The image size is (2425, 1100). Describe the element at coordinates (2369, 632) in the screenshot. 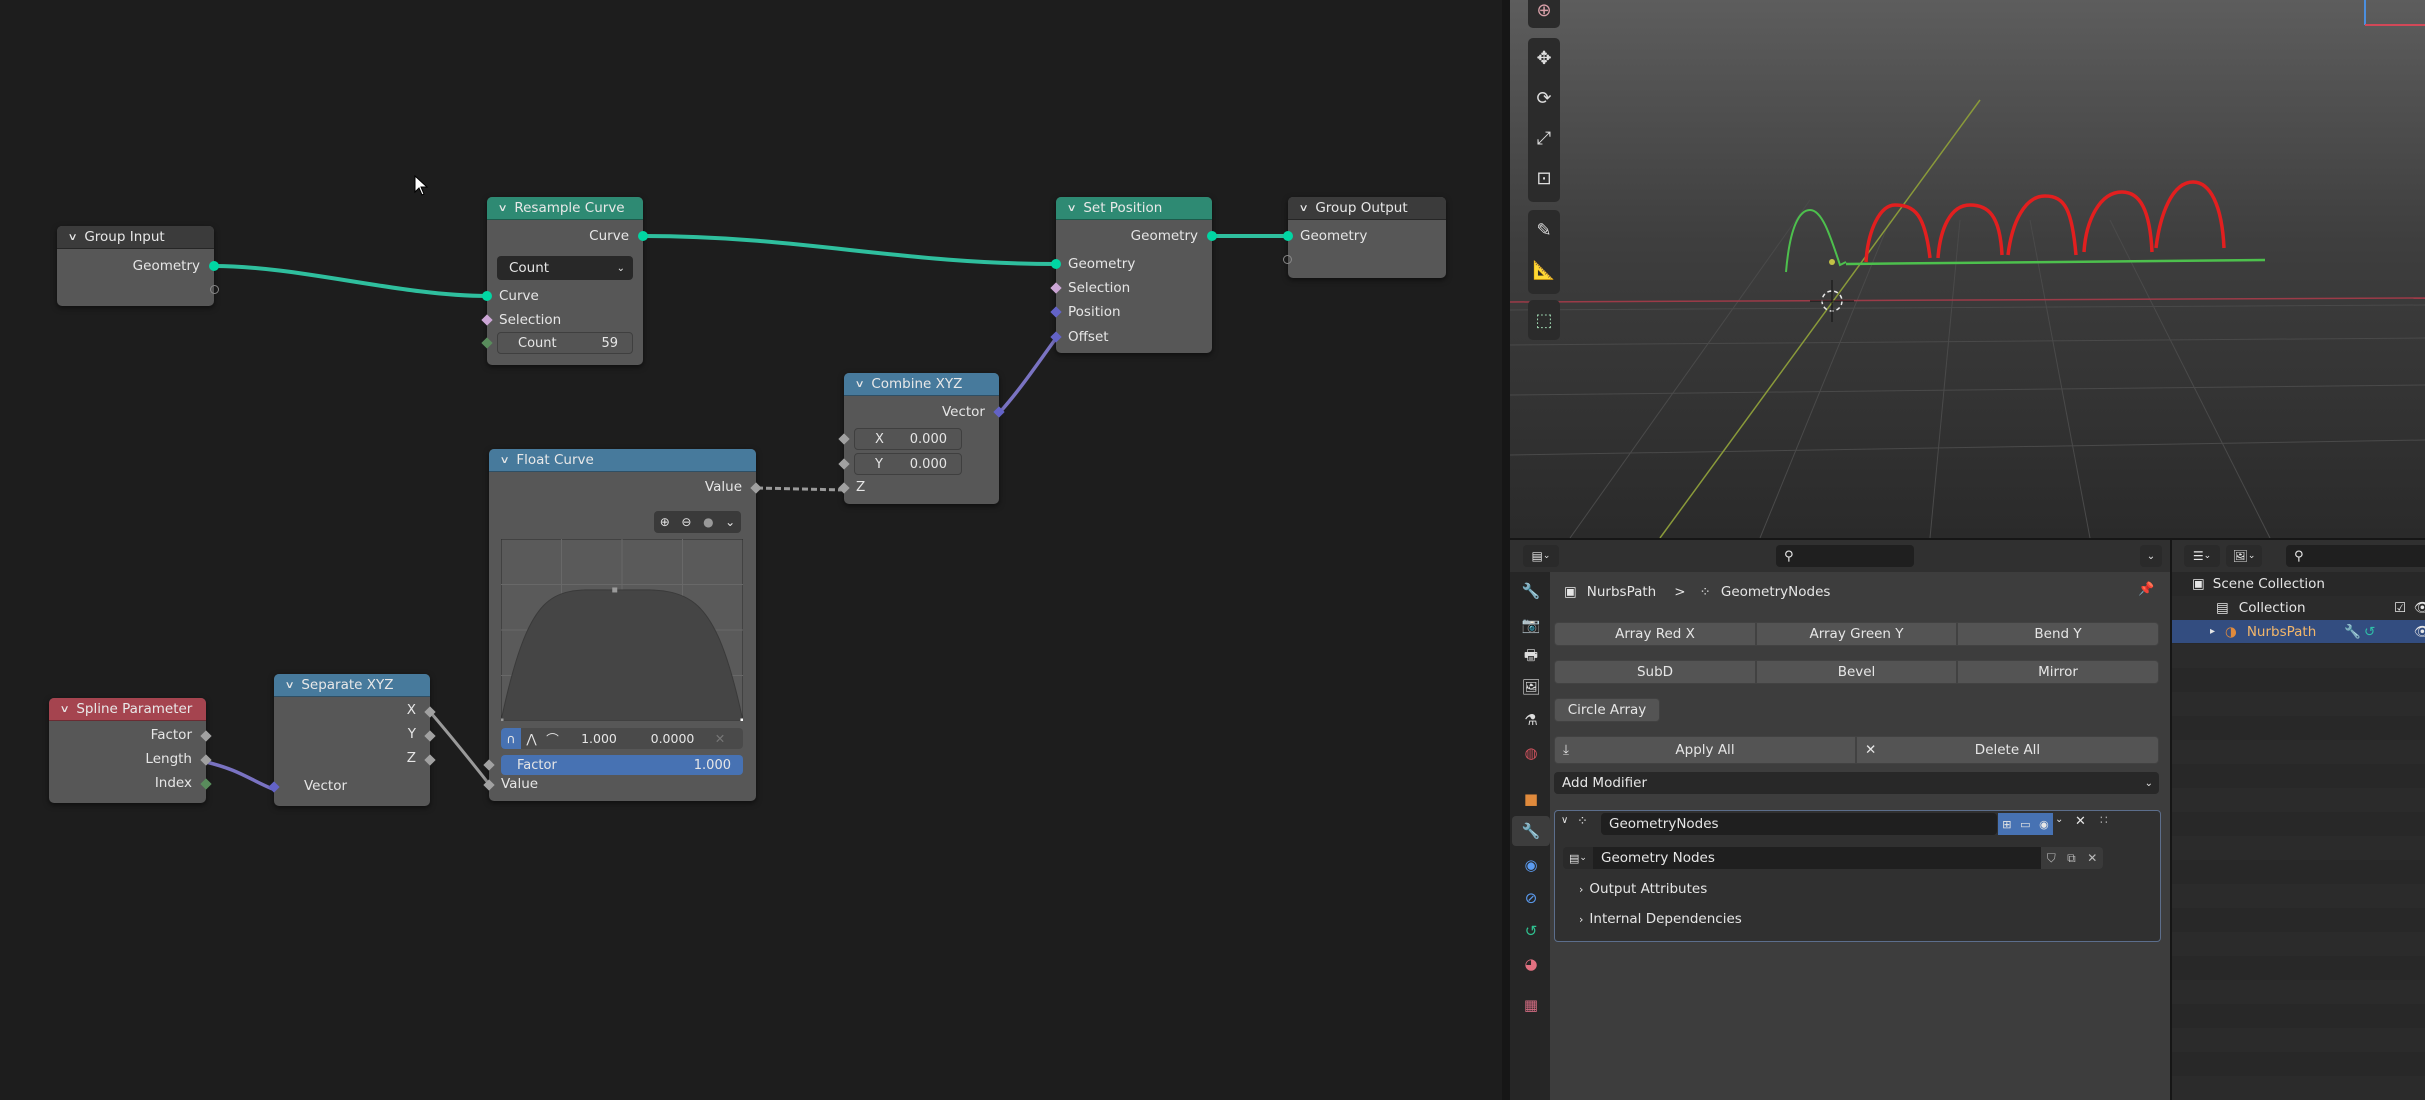

I see `curve-data-icon: ↺` at that location.